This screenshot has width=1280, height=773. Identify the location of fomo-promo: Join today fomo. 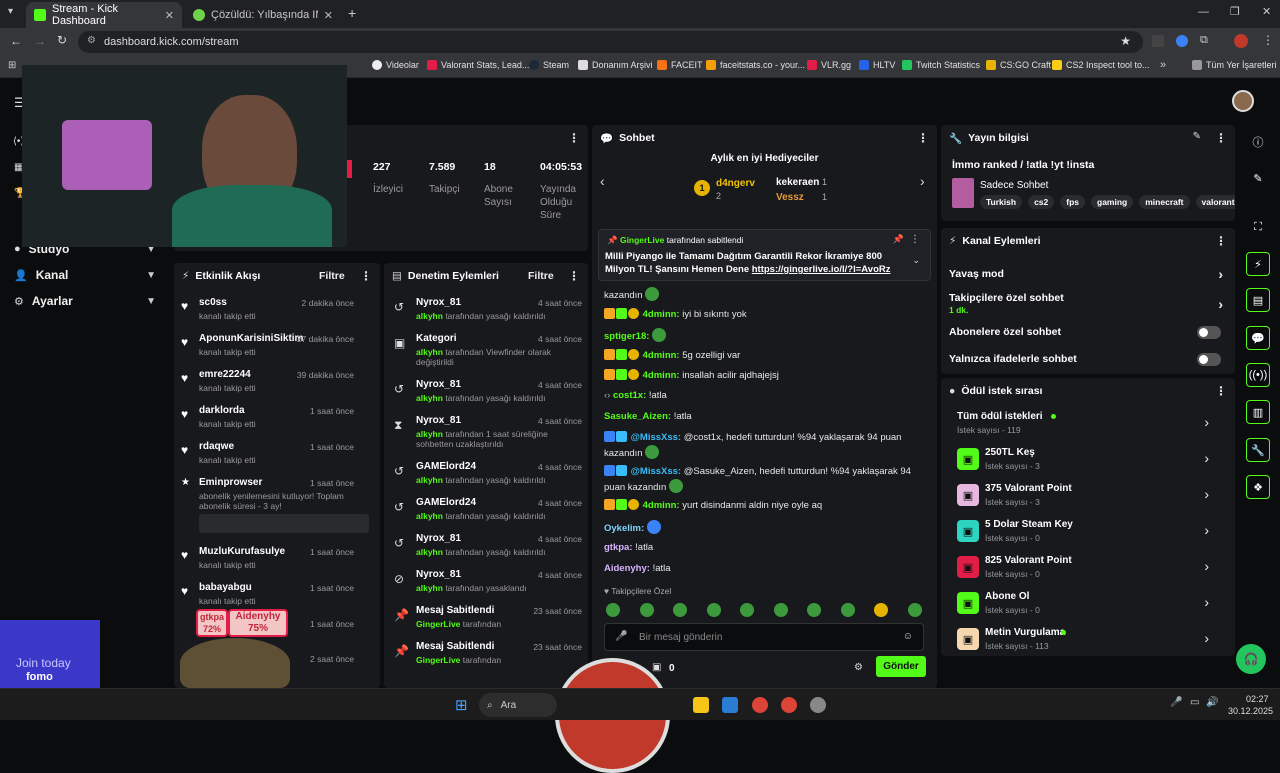
(50, 654).